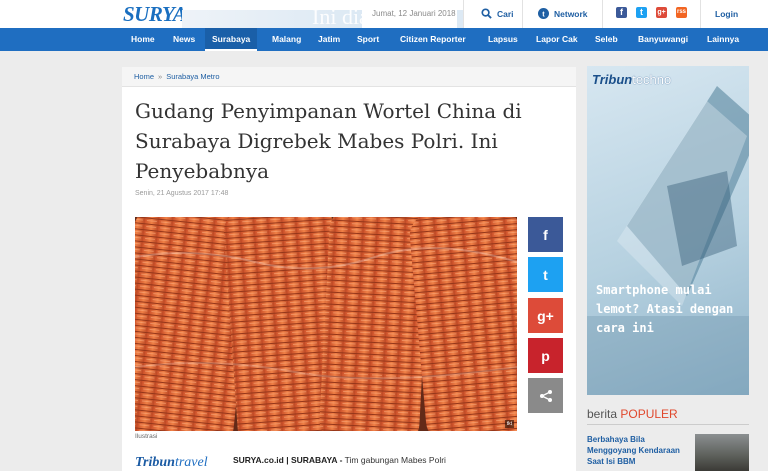 This screenshot has height=471, width=768. I want to click on nav-item-sport: Sport, so click(368, 39).